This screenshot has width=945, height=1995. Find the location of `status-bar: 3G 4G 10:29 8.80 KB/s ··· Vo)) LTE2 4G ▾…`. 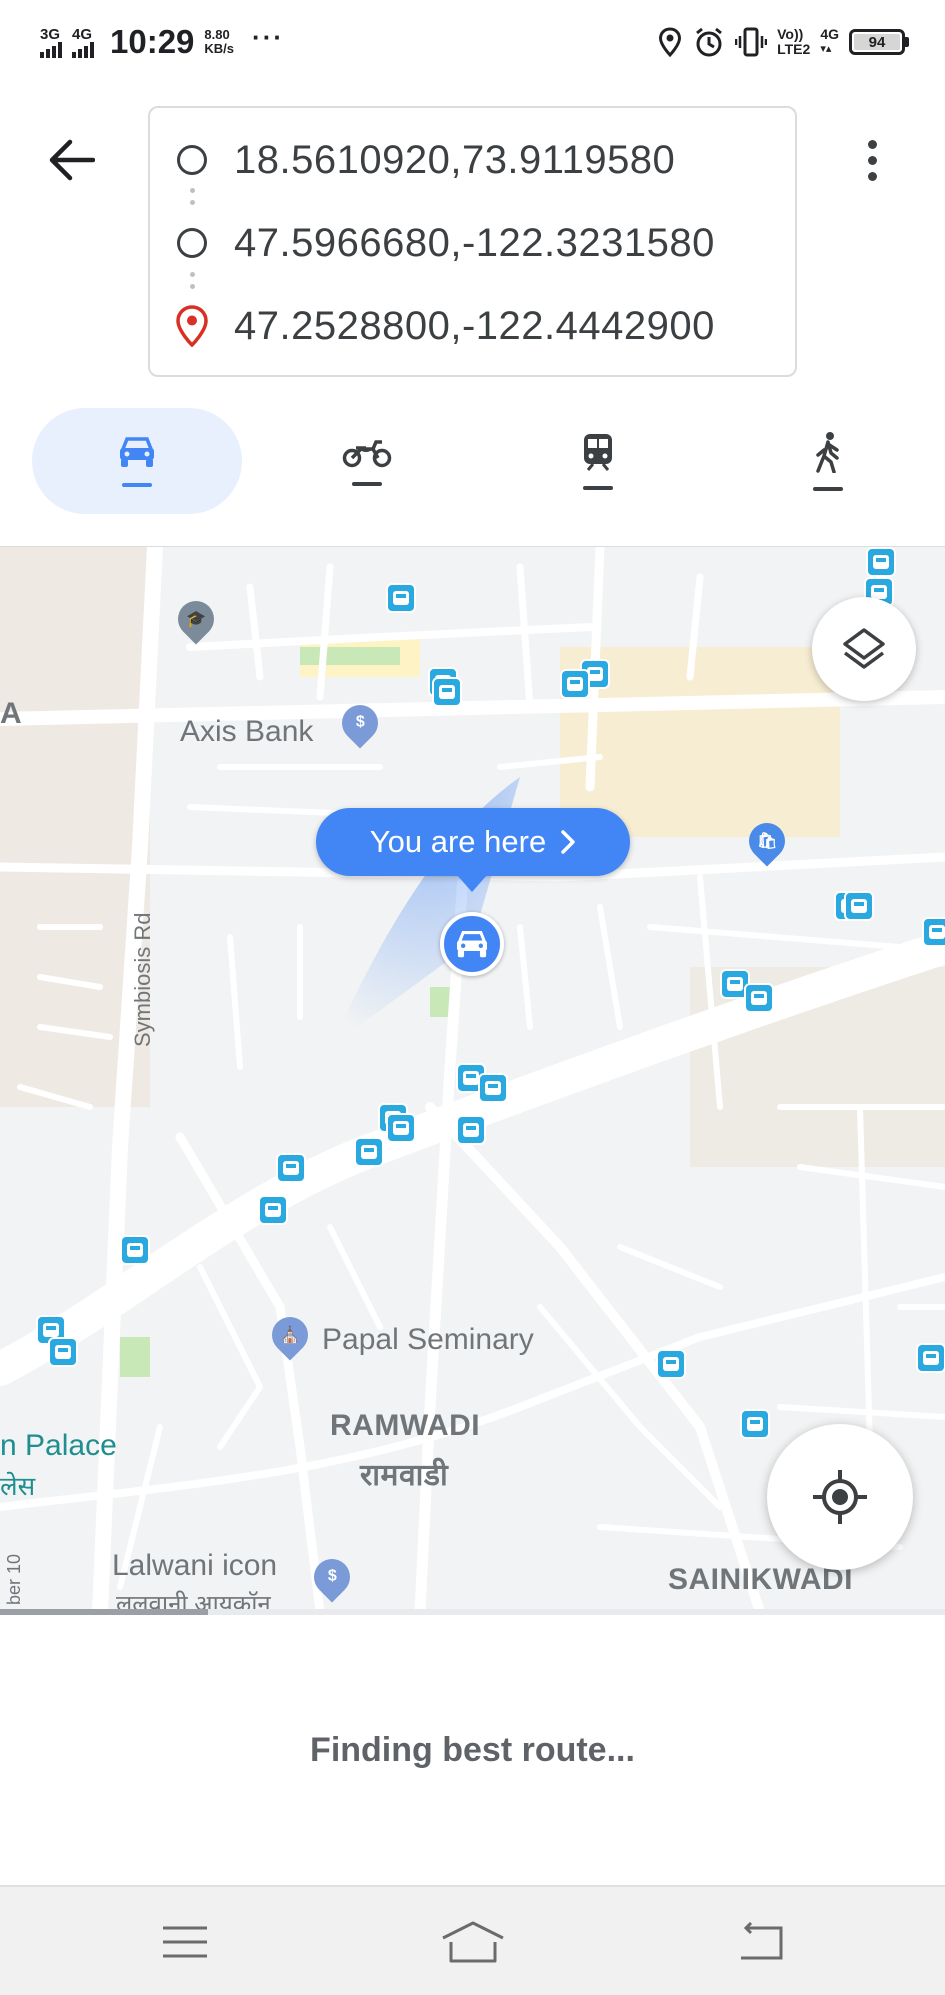

status-bar: 3G 4G 10:29 8.80 KB/s ··· Vo)) LTE2 4G ▾… is located at coordinates (472, 42).